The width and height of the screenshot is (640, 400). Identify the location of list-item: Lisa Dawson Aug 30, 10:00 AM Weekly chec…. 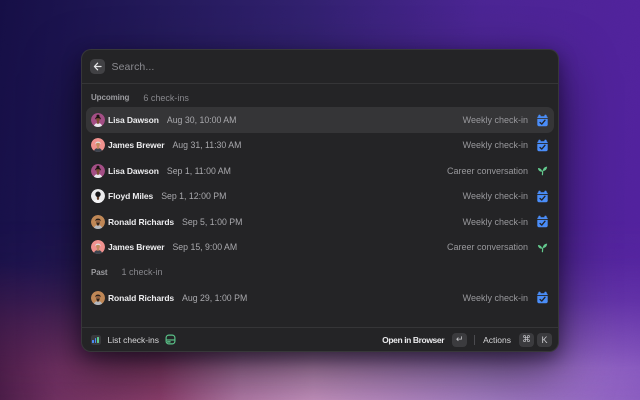
(320, 120).